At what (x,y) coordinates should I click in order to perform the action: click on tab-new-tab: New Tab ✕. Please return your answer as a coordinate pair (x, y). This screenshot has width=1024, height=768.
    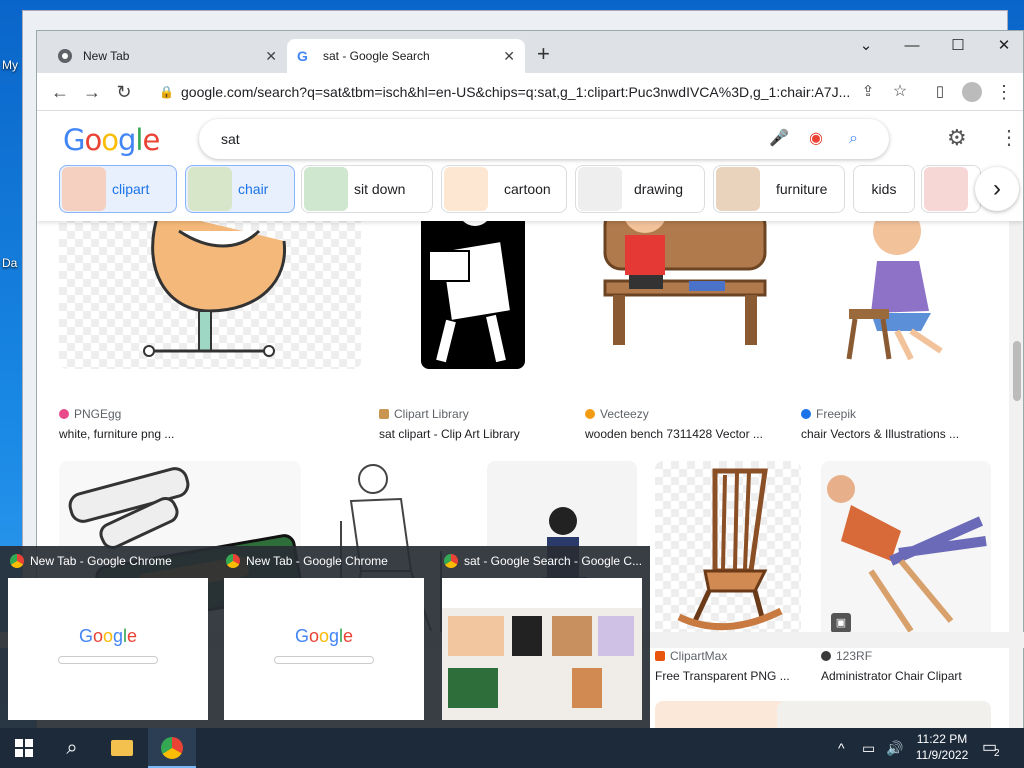
    Looking at the image, I should click on (167, 56).